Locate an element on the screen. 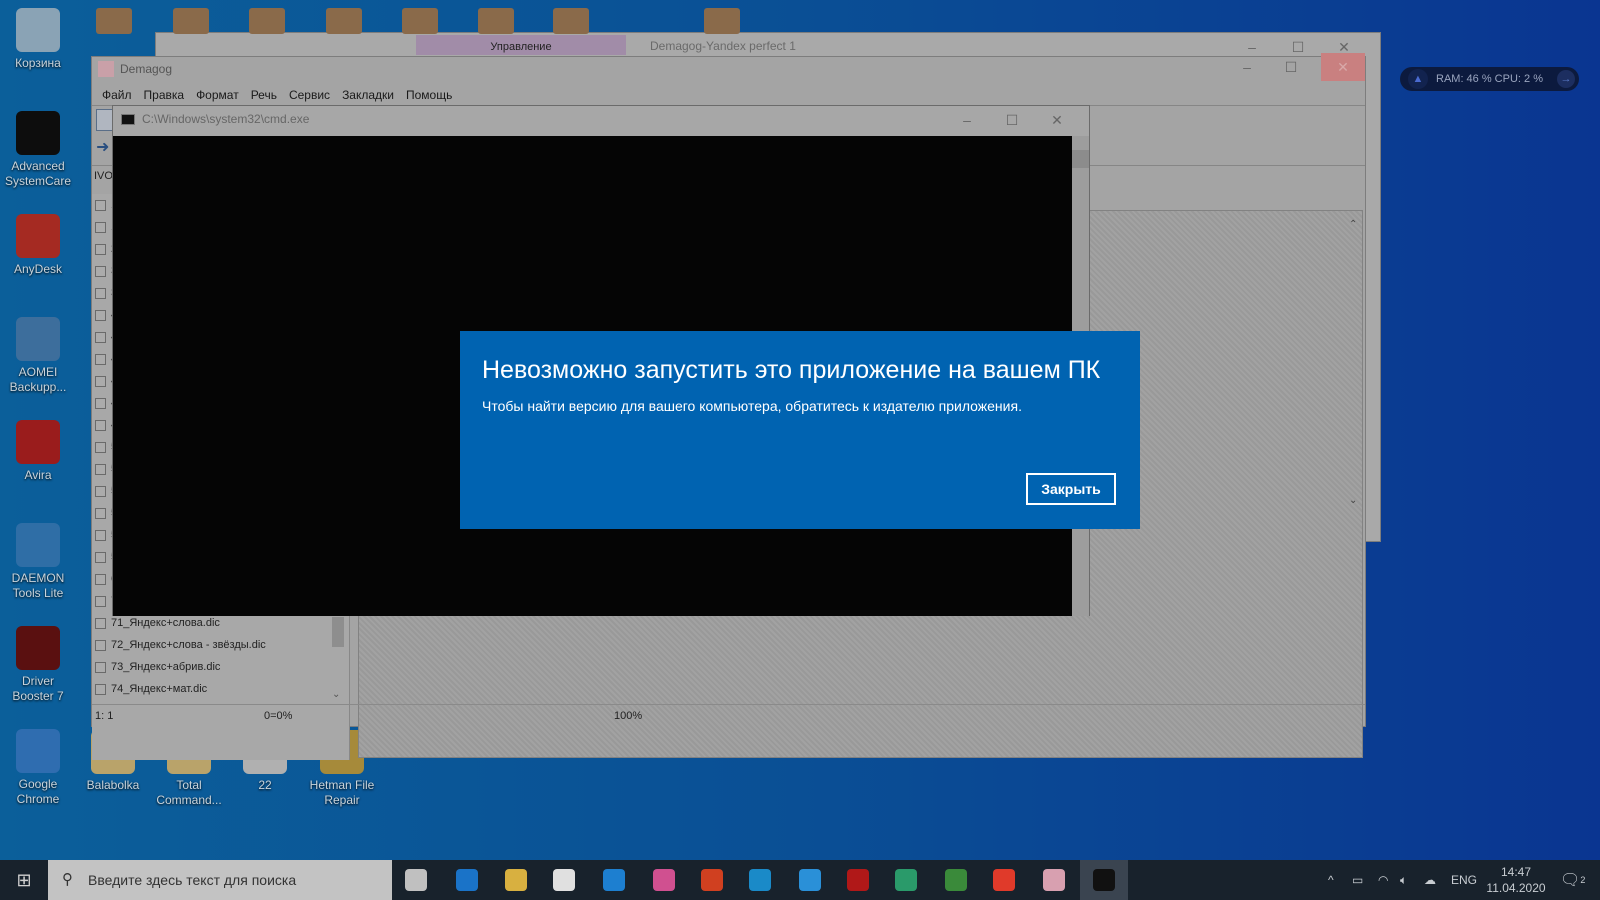 This screenshot has width=1600, height=900. anydesk-icon is located at coordinates (1004, 880).